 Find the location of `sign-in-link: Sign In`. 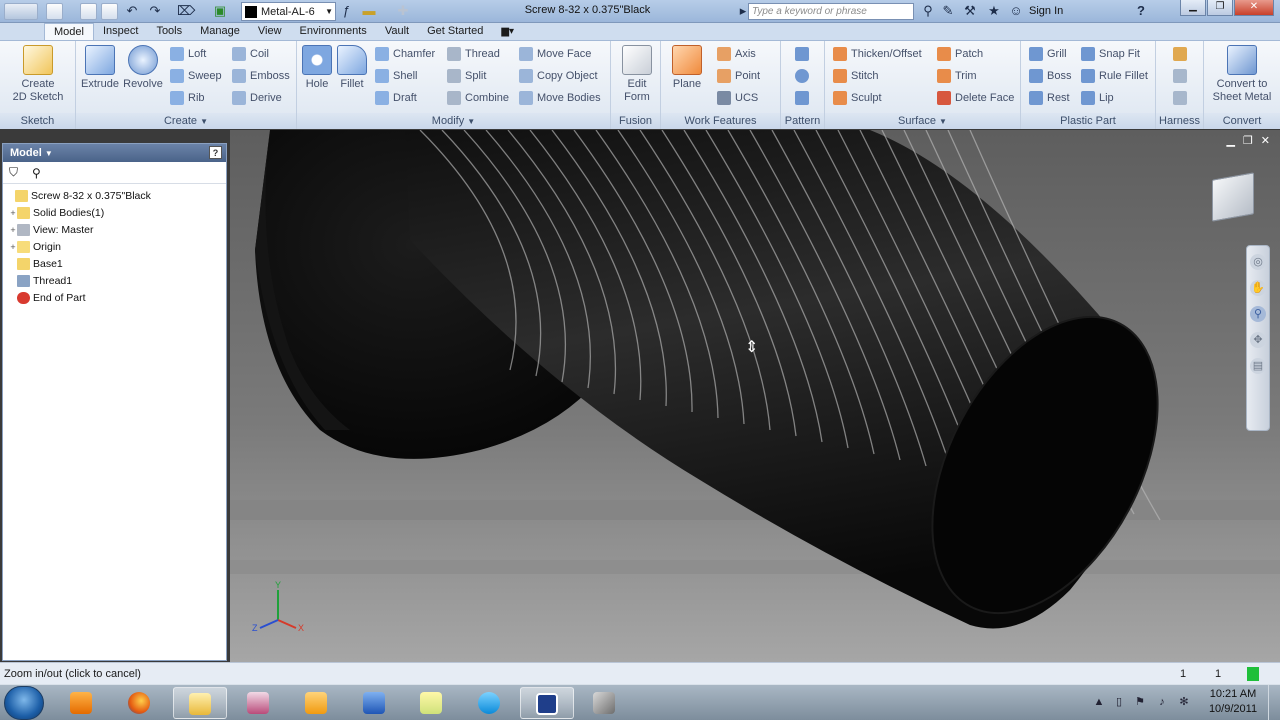

sign-in-link: Sign In is located at coordinates (1046, 11).